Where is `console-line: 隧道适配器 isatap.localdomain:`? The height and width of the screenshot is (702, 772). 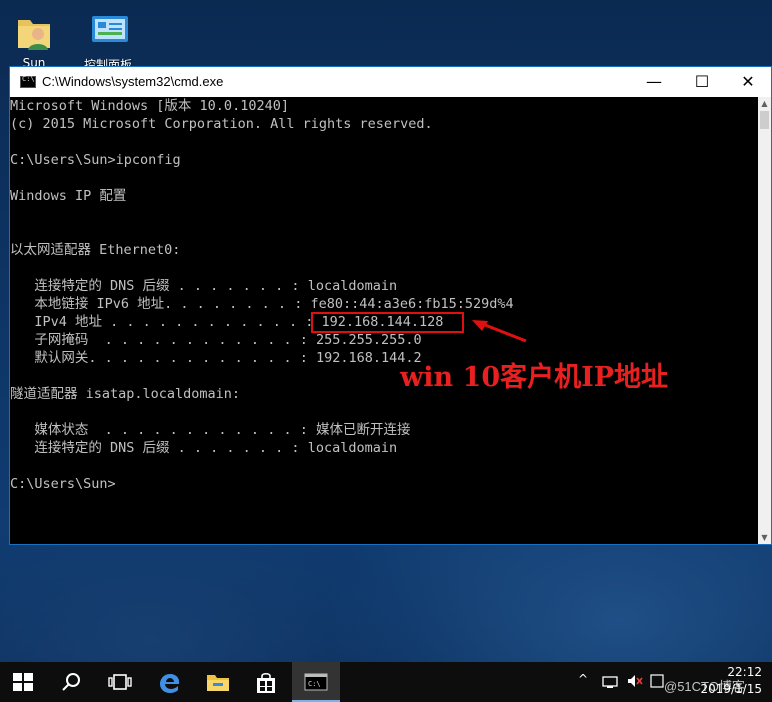
console-line: 隧道适配器 isatap.localdomain: is located at coordinates (125, 394).